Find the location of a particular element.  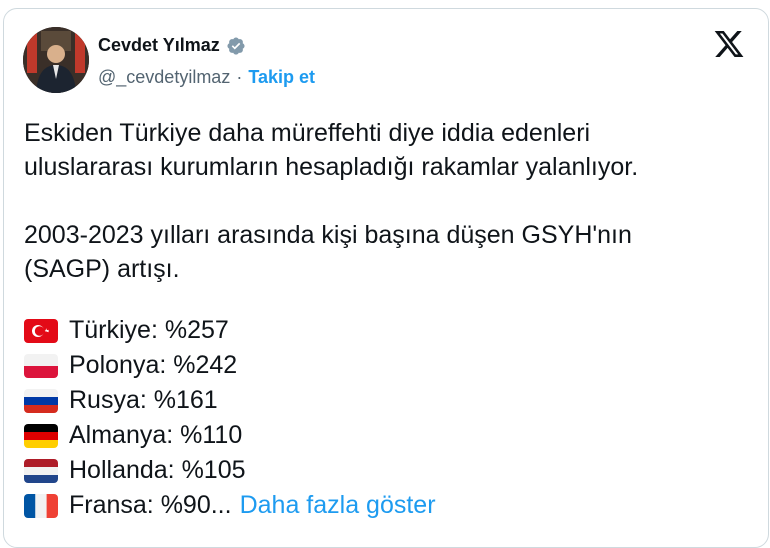

author-handle-row: @_cevdetyilmaz · Takip et is located at coordinates (206, 77).